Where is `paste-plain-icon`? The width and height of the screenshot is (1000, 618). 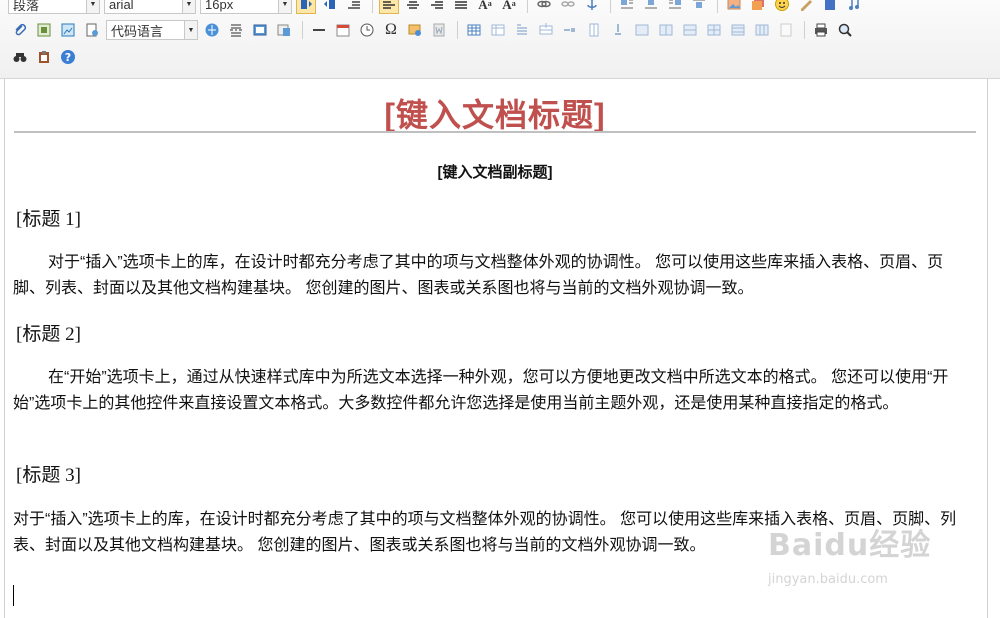 paste-plain-icon is located at coordinates (44, 57).